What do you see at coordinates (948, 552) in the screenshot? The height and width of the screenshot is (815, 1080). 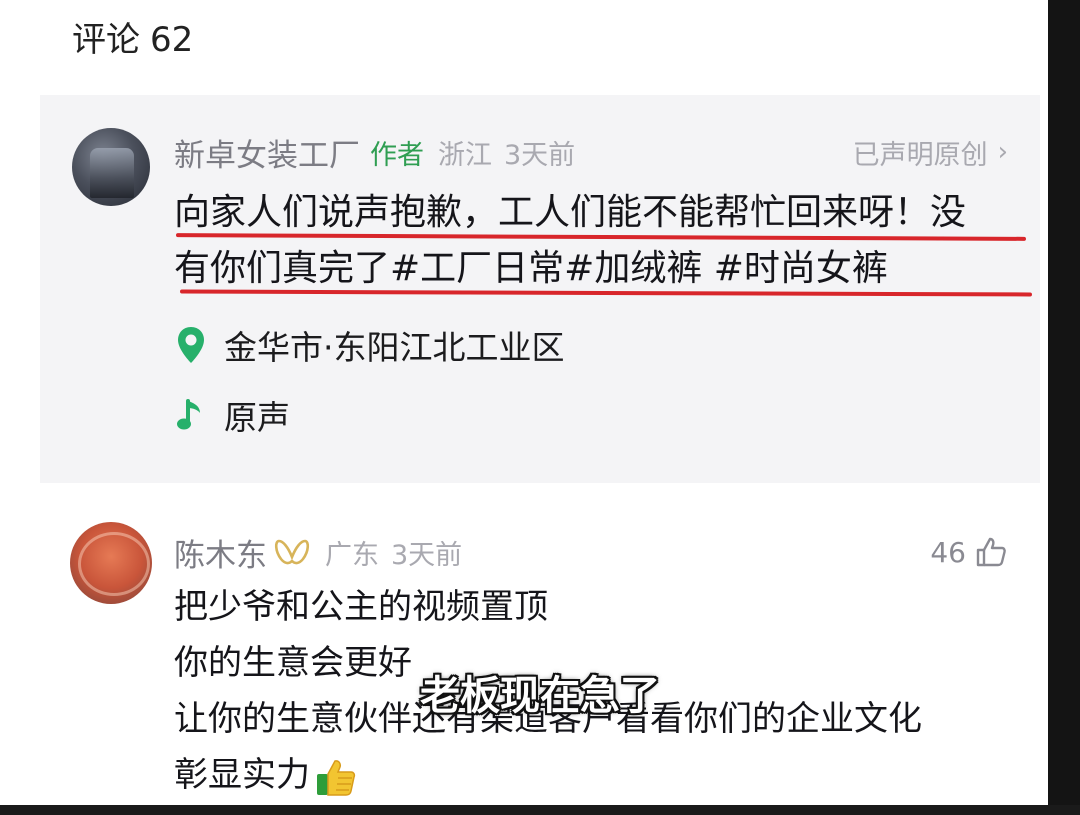 I see `like-count: 46` at bounding box center [948, 552].